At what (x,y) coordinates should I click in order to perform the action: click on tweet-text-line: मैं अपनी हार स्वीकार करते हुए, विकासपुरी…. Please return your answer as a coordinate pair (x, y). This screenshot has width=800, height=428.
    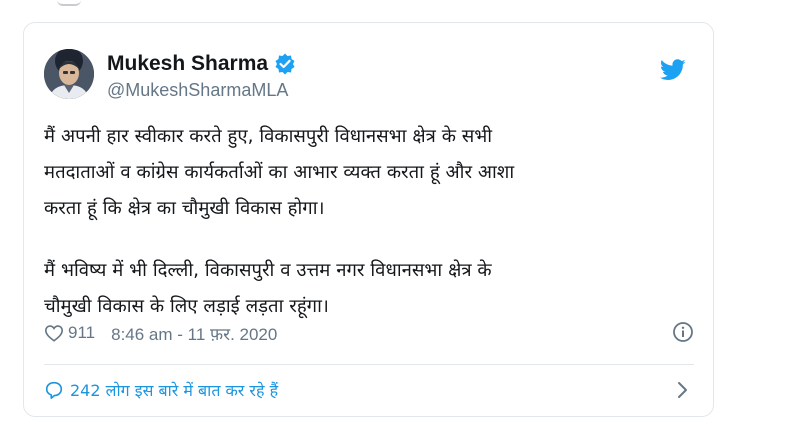
    Looking at the image, I should click on (268, 136).